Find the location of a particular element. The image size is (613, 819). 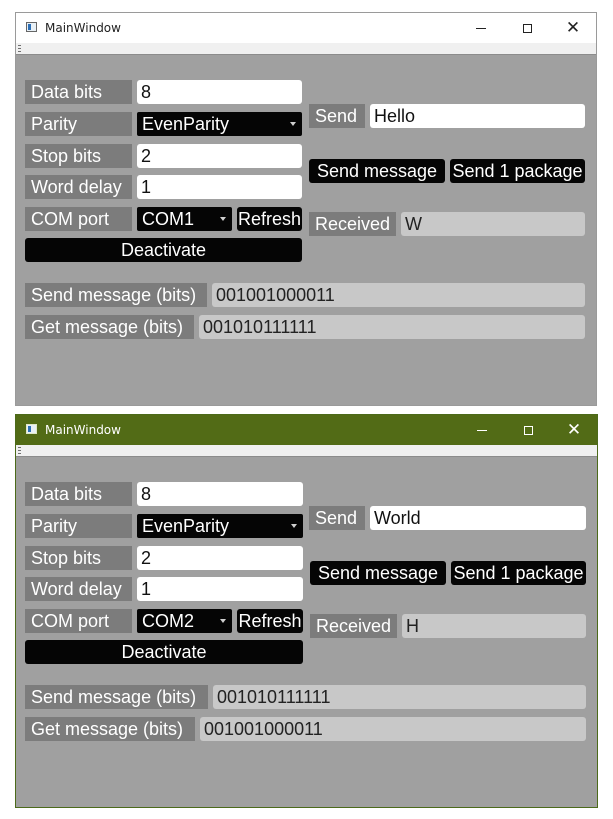

com-port-select: COM2 is located at coordinates (184, 621).